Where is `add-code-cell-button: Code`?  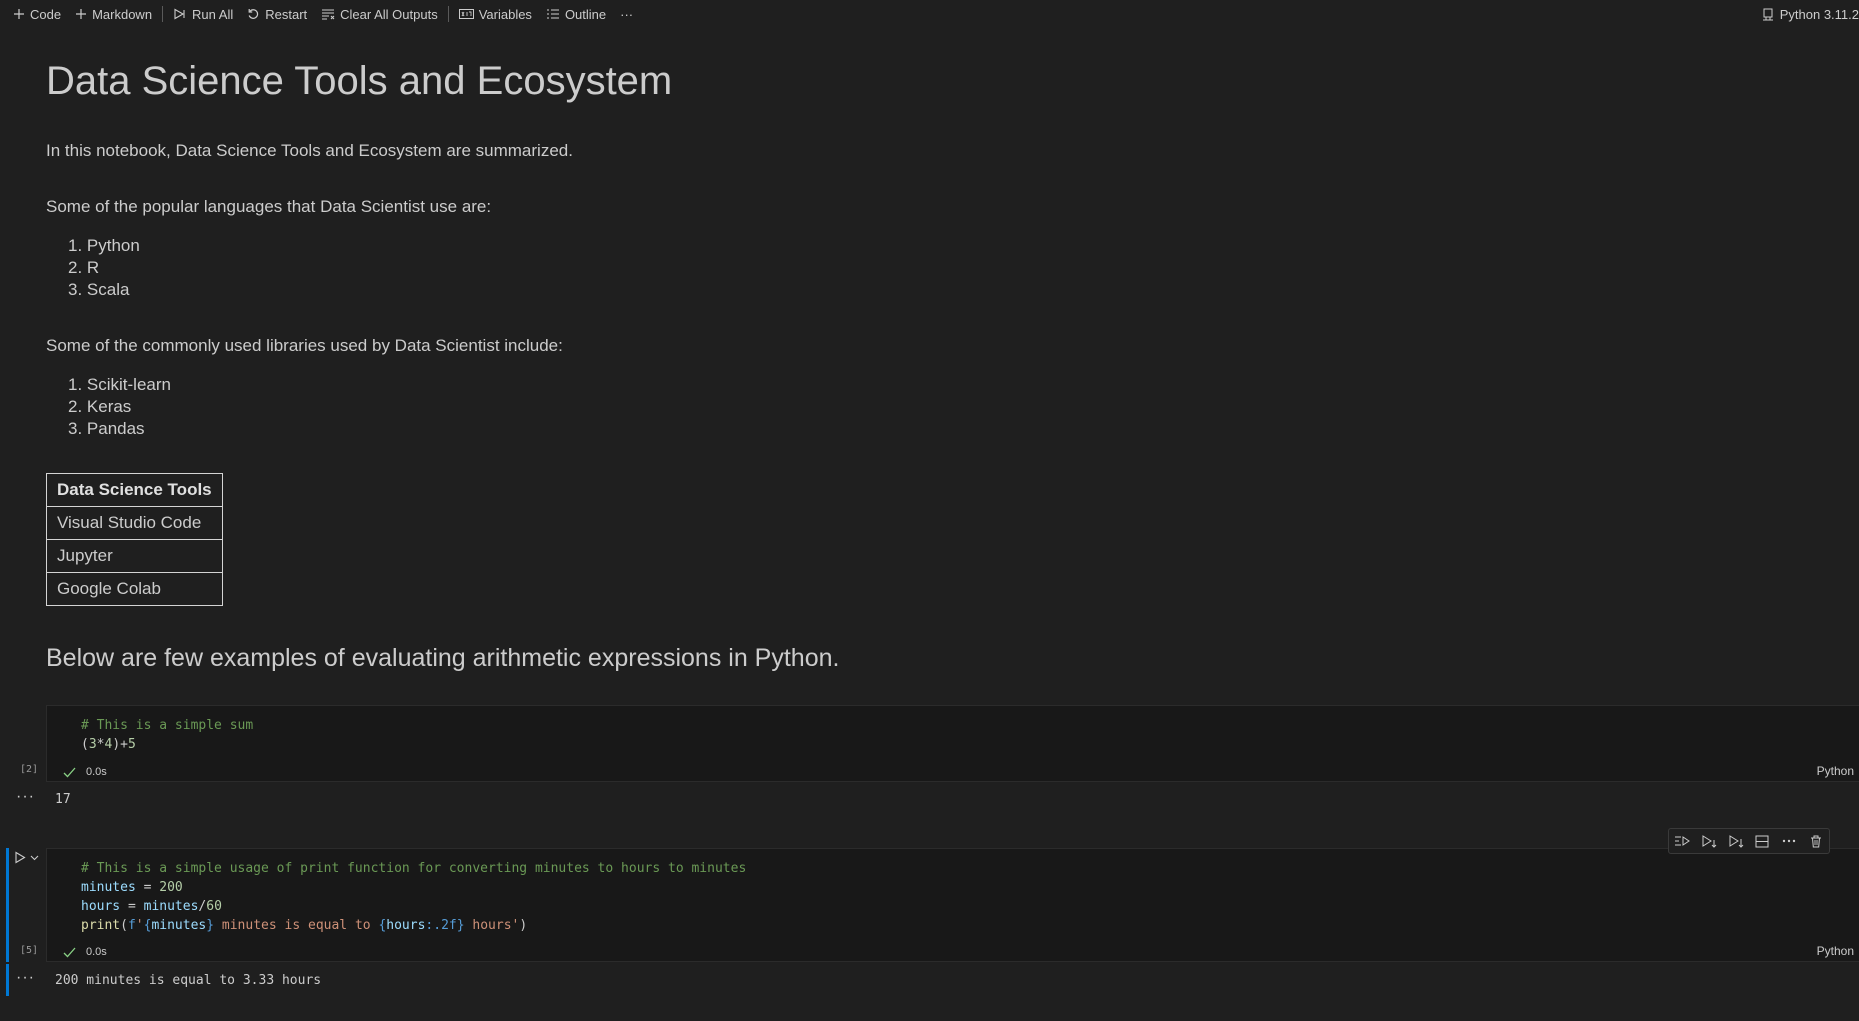
add-code-cell-button: Code is located at coordinates (37, 14).